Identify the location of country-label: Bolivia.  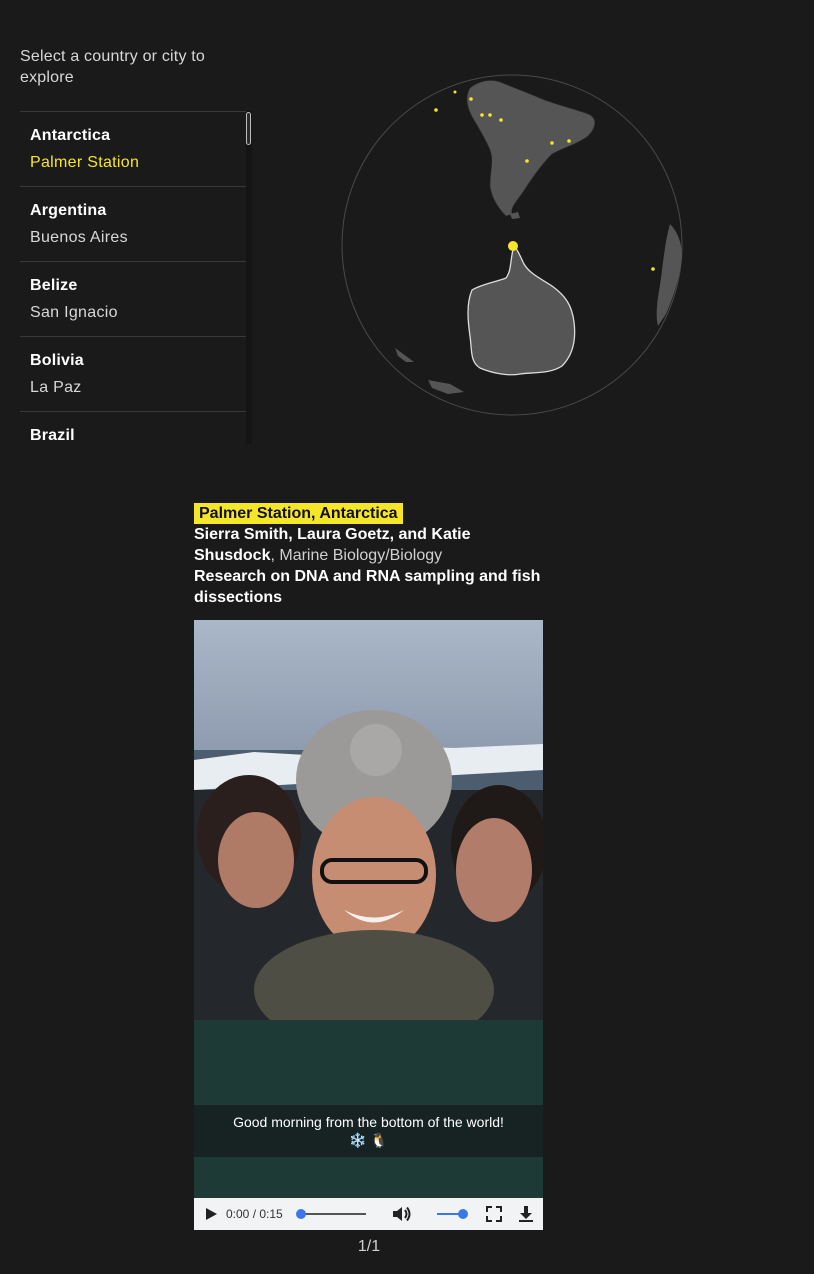
(57, 360).